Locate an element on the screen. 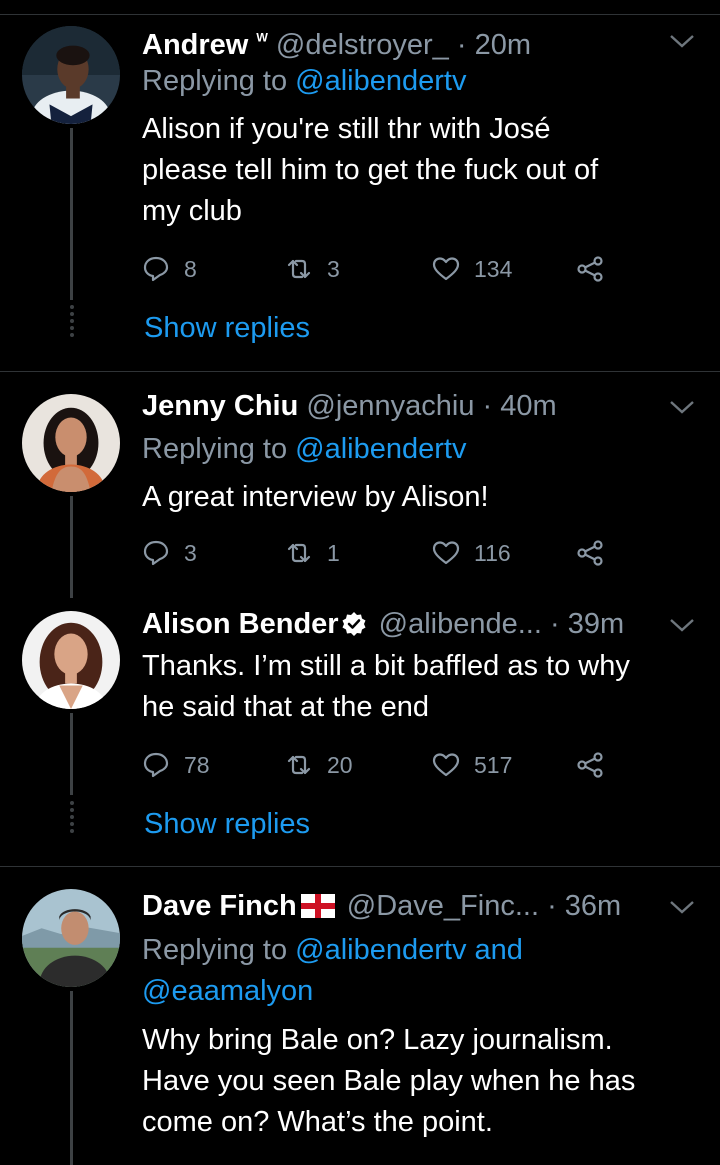 Image resolution: width=720 pixels, height=1165 pixels. retweet-count: 3 is located at coordinates (333, 268).